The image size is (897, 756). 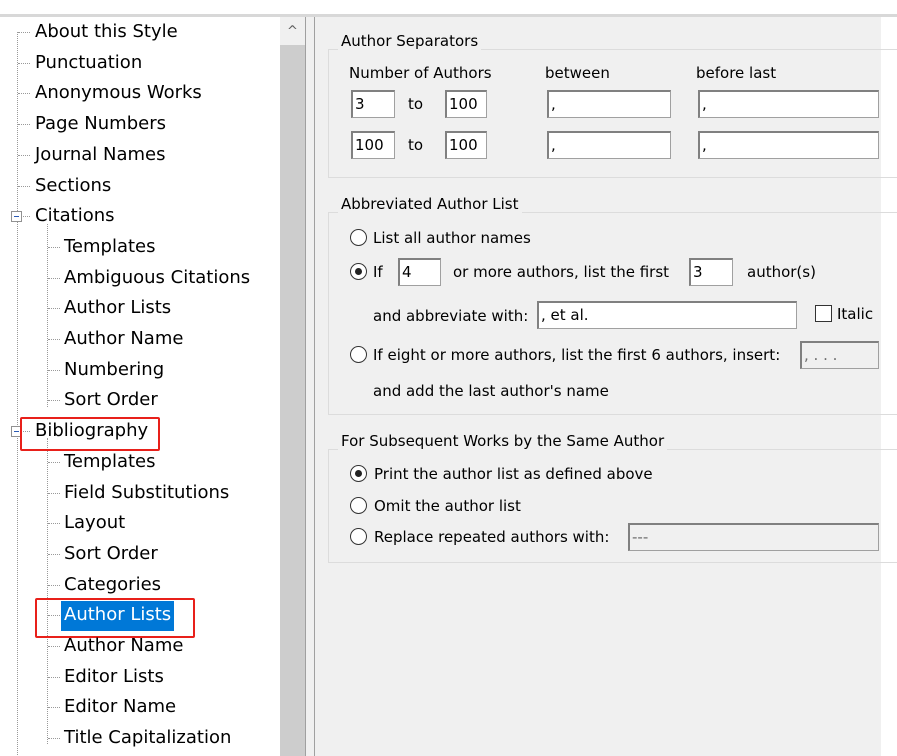 What do you see at coordinates (420, 73) in the screenshot?
I see `number-of-authors-label: Number of Authors` at bounding box center [420, 73].